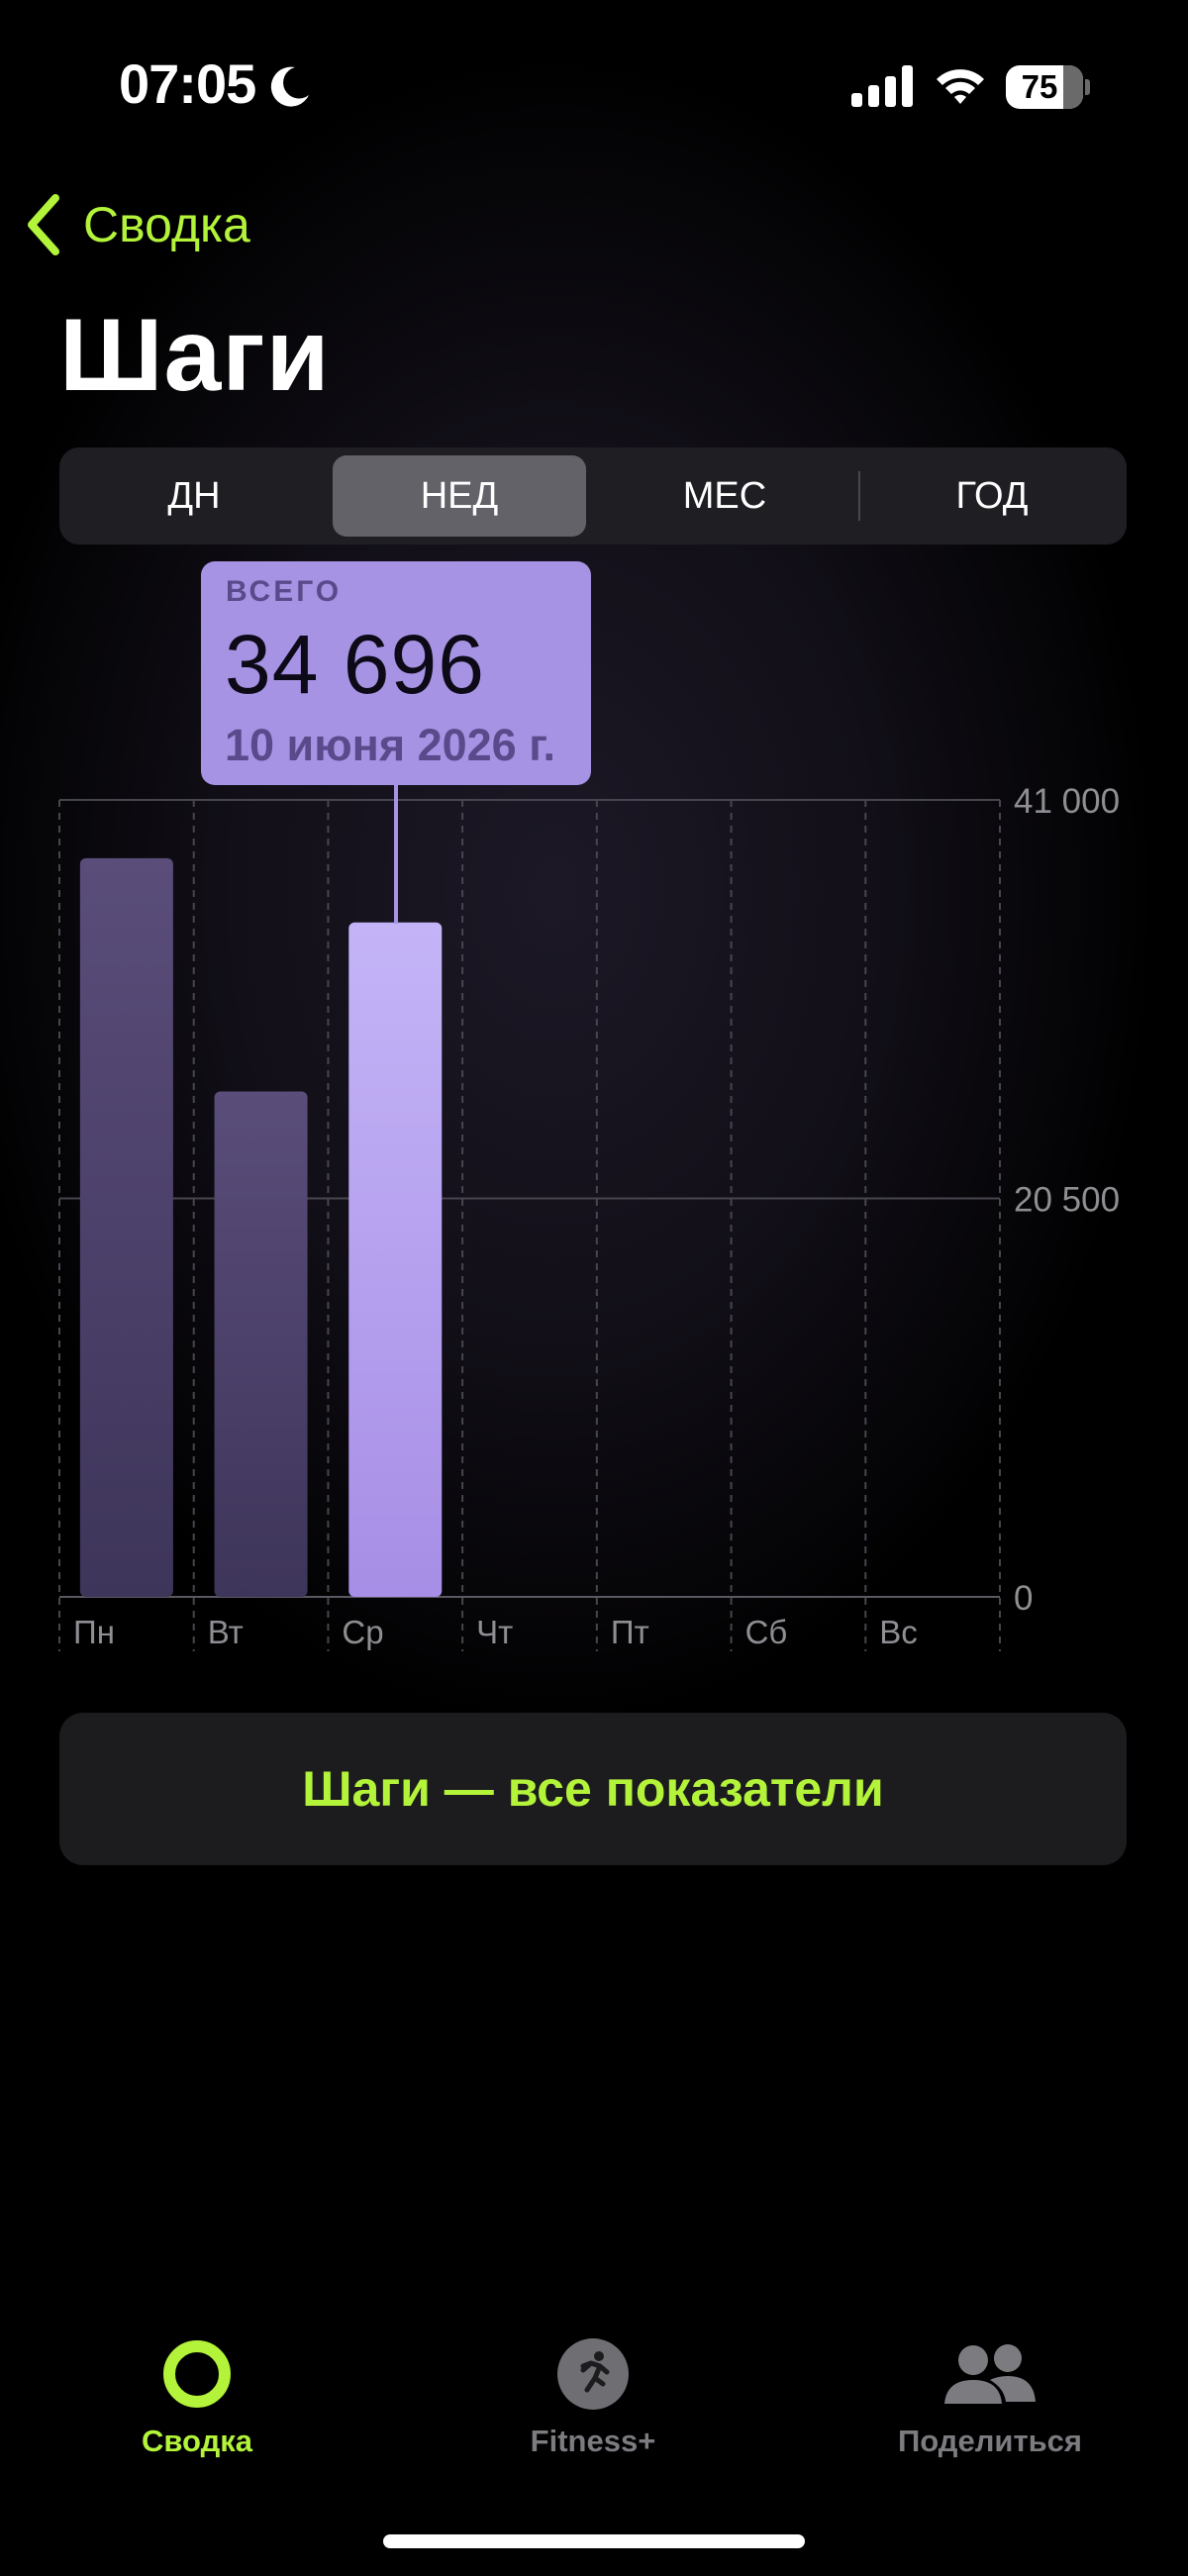 Image resolution: width=1188 pixels, height=2576 pixels. Describe the element at coordinates (766, 1632) in the screenshot. I see `x-tick-label: Сб` at that location.